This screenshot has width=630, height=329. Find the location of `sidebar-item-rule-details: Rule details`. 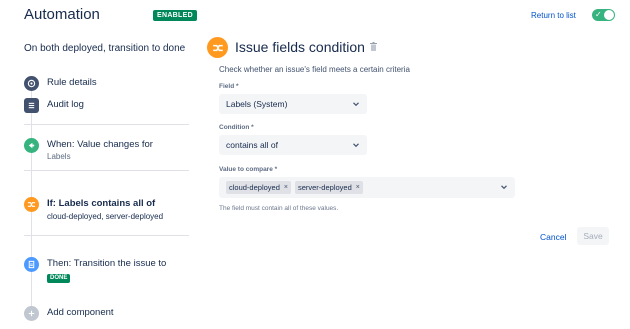

sidebar-item-rule-details: Rule details is located at coordinates (60, 83).